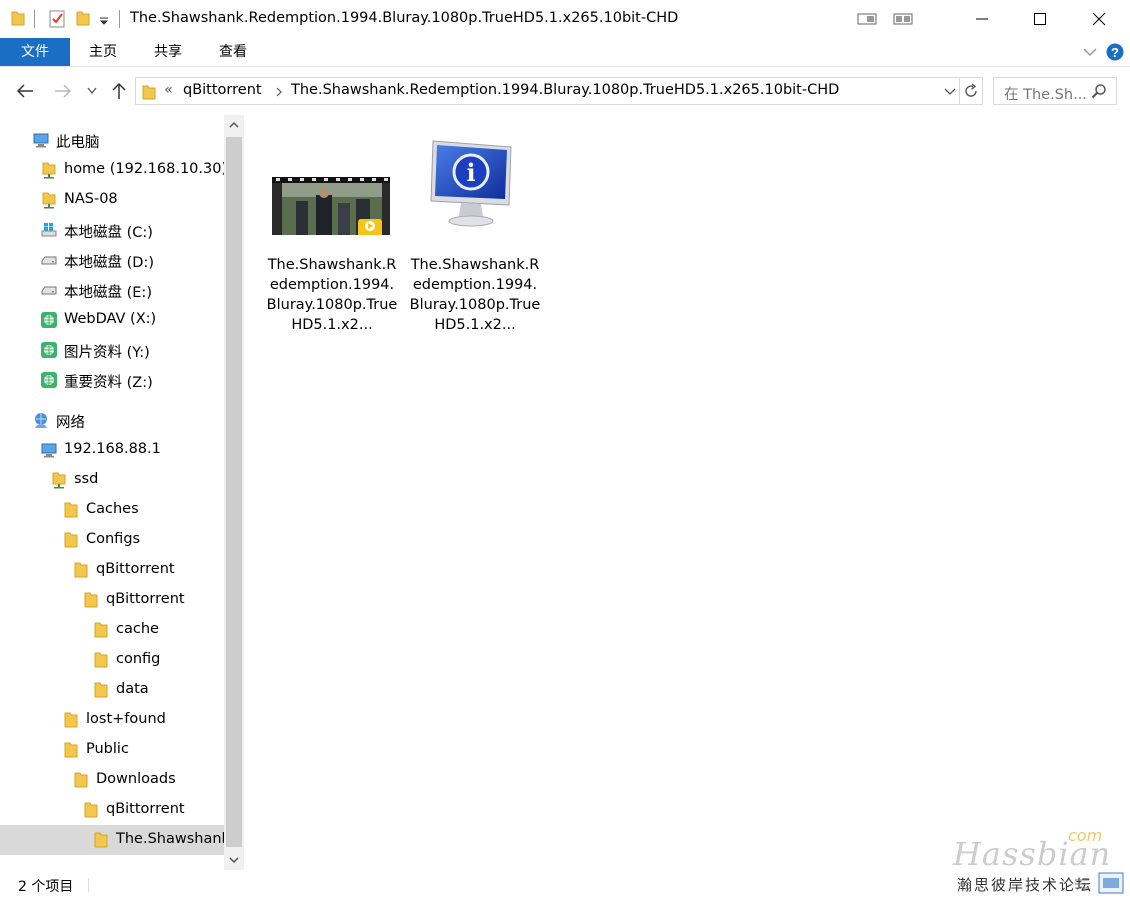 This screenshot has width=1130, height=900. Describe the element at coordinates (112, 750) in the screenshot. I see `tree-item: Public` at that location.